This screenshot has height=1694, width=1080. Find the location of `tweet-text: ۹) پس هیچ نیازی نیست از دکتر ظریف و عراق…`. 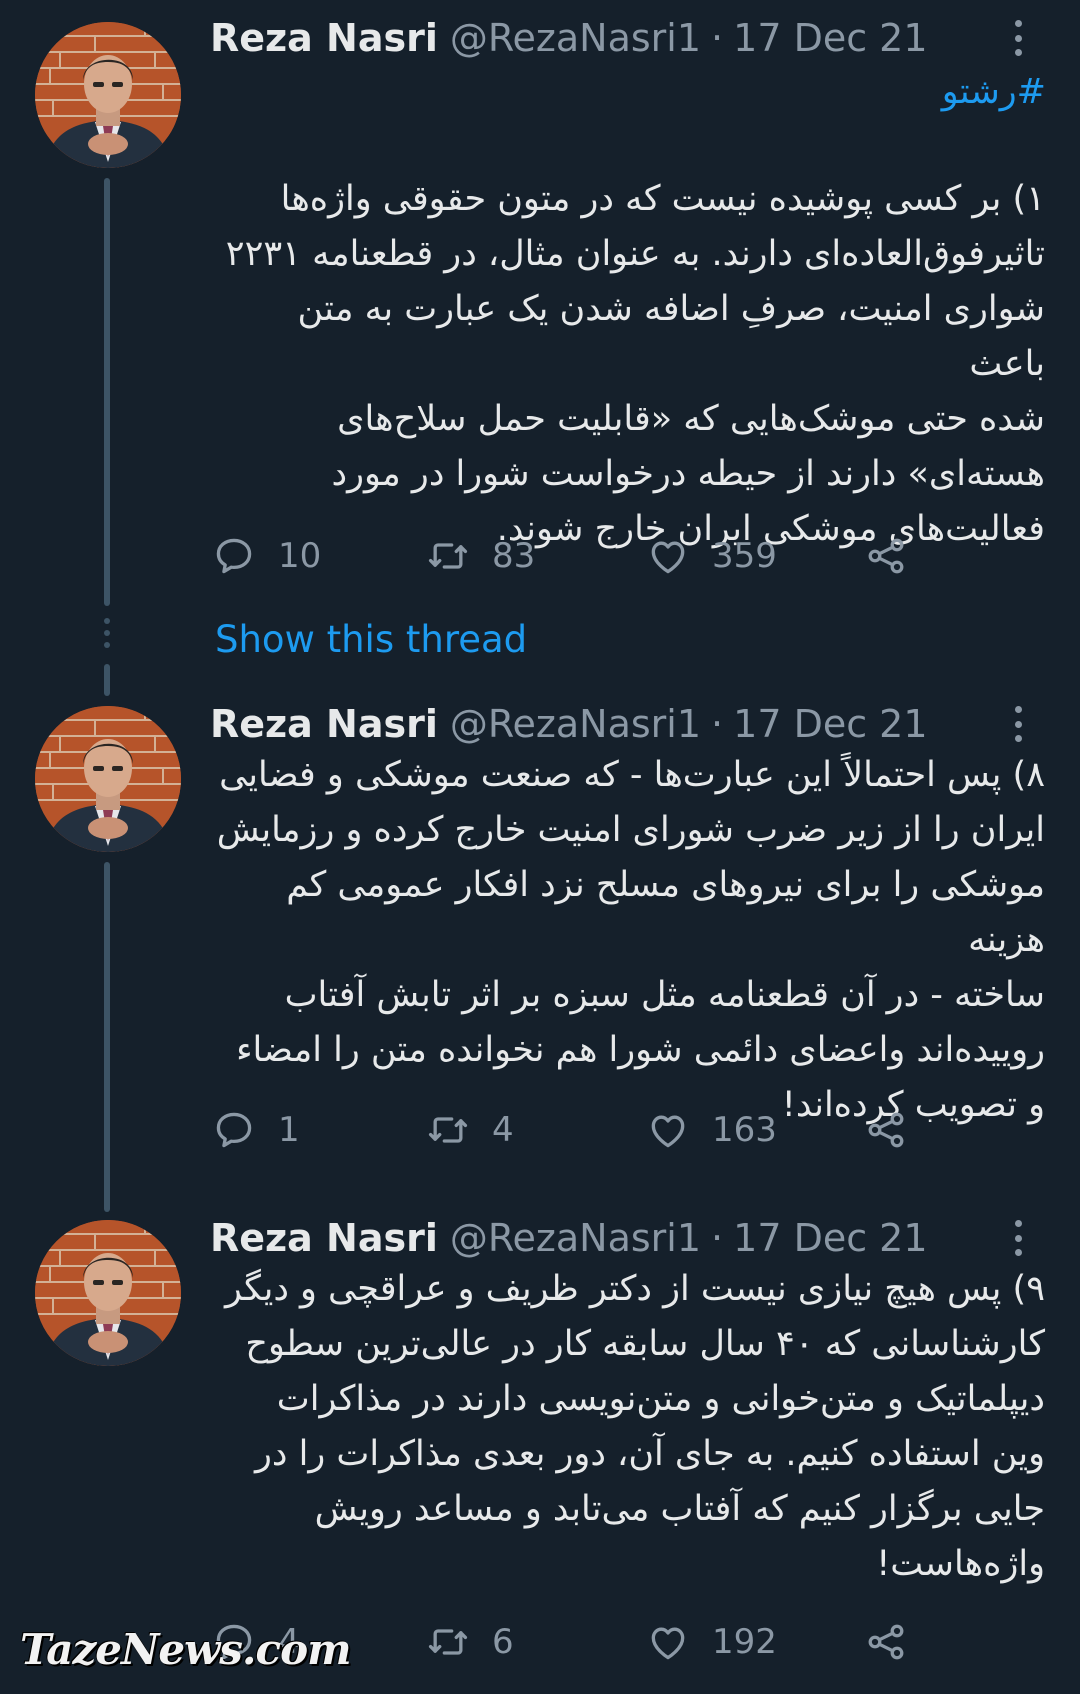

tweet-text: ۹) پس هیچ نیازی نیست از دکتر ظریف و عراق… is located at coordinates (634, 1426).